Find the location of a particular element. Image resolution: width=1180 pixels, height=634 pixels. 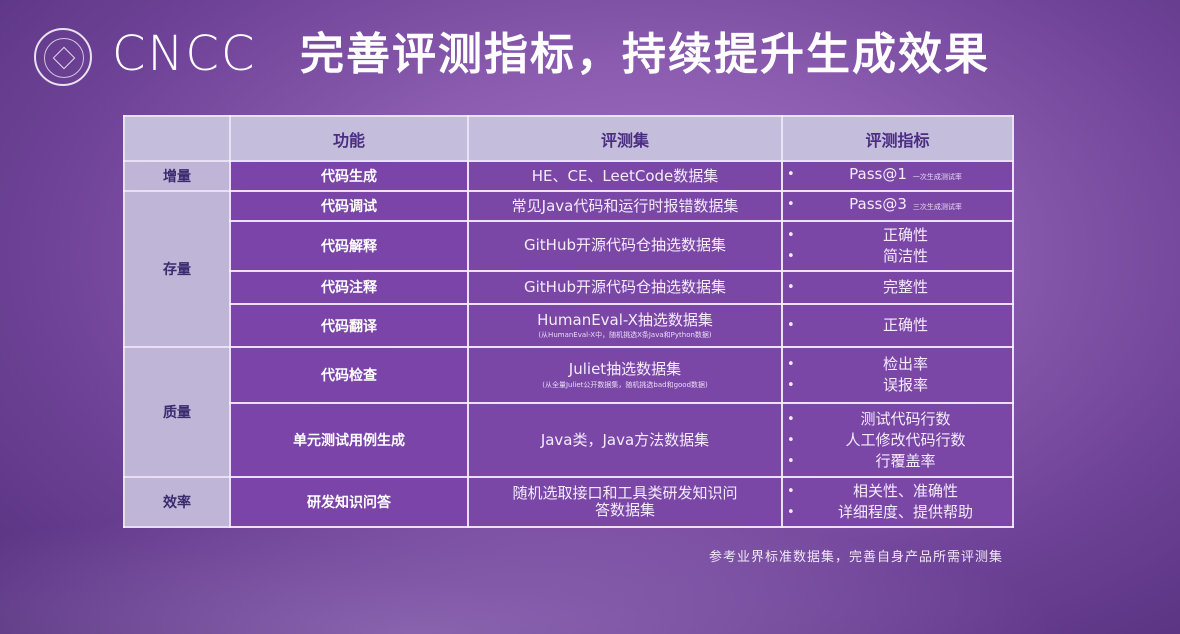

header-dataset: 评测集 is located at coordinates (625, 138).